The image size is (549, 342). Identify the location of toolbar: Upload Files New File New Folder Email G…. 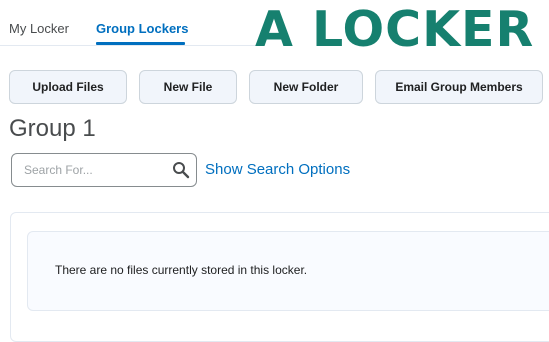
(274, 88).